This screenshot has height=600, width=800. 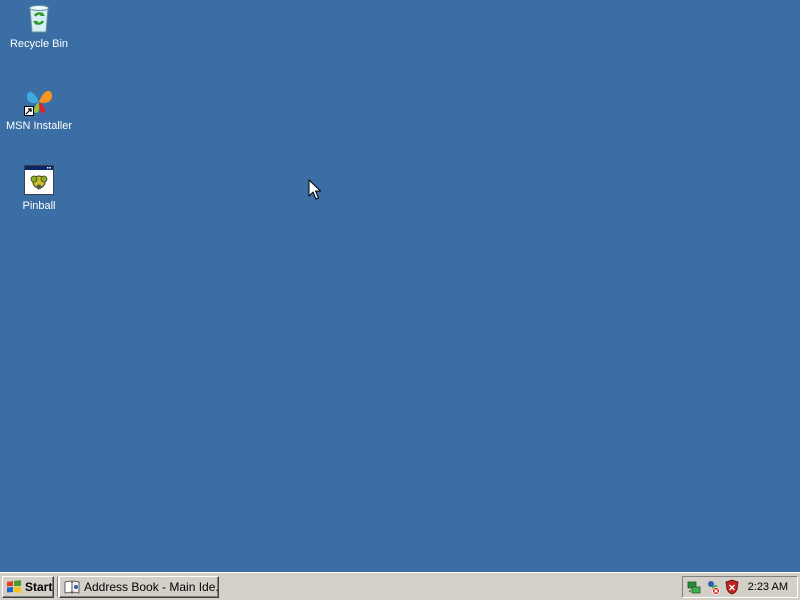 What do you see at coordinates (732, 587) in the screenshot?
I see `shield-icon` at bounding box center [732, 587].